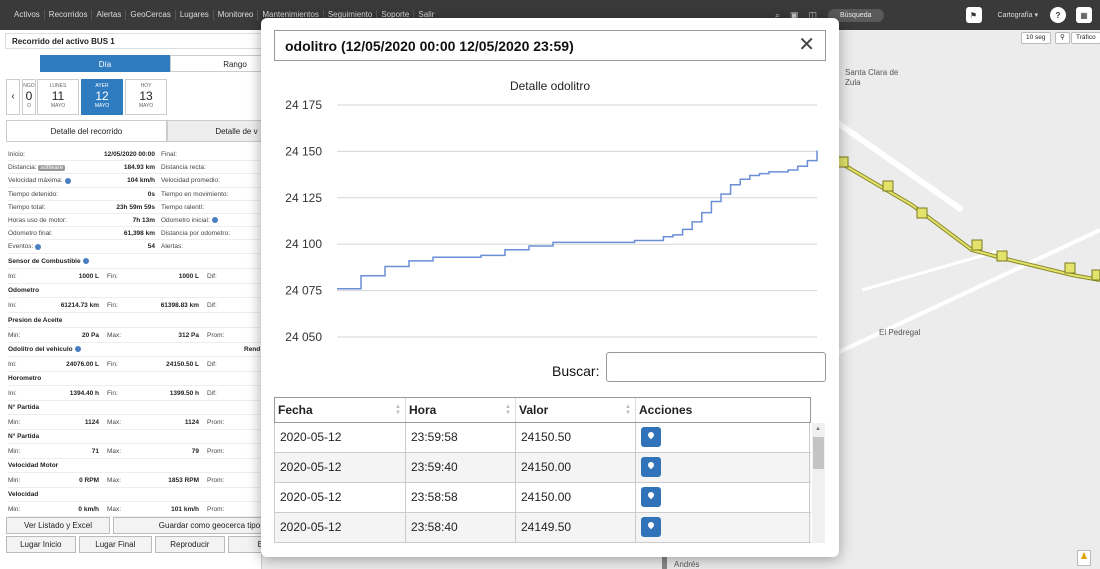 This screenshot has width=1100, height=569. I want to click on prev-day-button: ‹, so click(13, 97).